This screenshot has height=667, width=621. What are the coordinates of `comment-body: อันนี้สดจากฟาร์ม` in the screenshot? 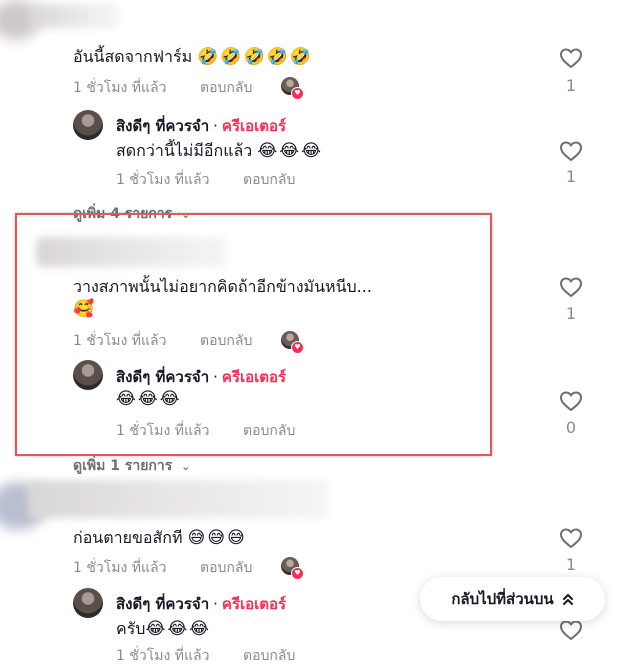 It's located at (133, 56).